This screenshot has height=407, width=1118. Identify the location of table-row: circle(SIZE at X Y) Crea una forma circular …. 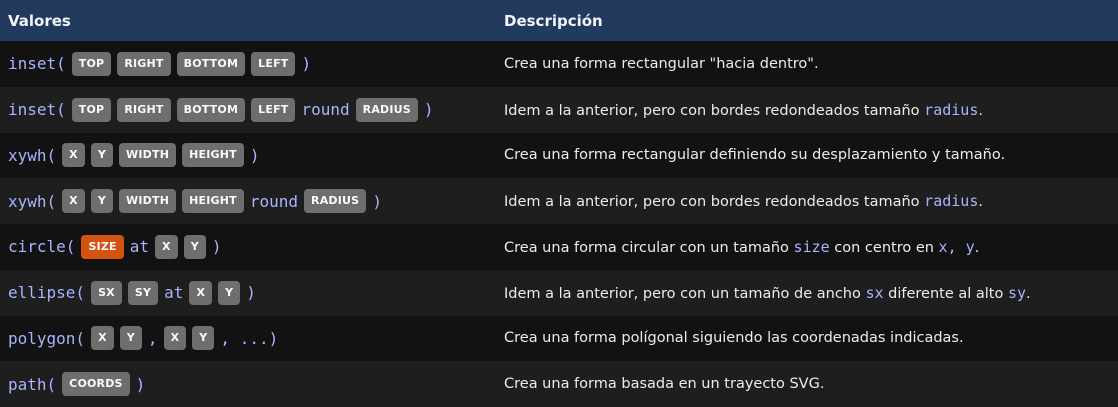
(559, 247).